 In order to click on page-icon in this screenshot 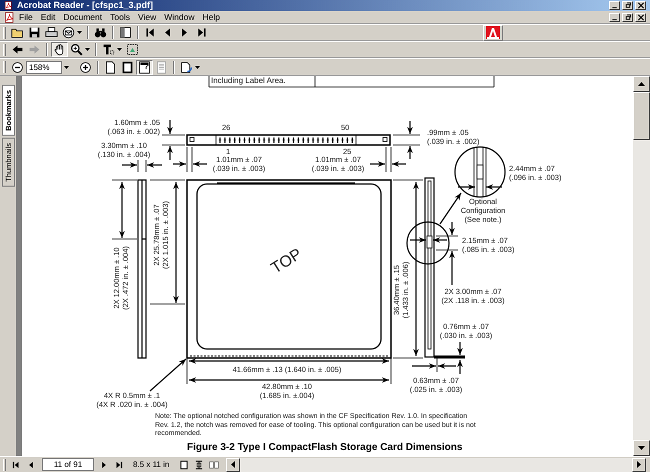, I will do `click(110, 67)`.